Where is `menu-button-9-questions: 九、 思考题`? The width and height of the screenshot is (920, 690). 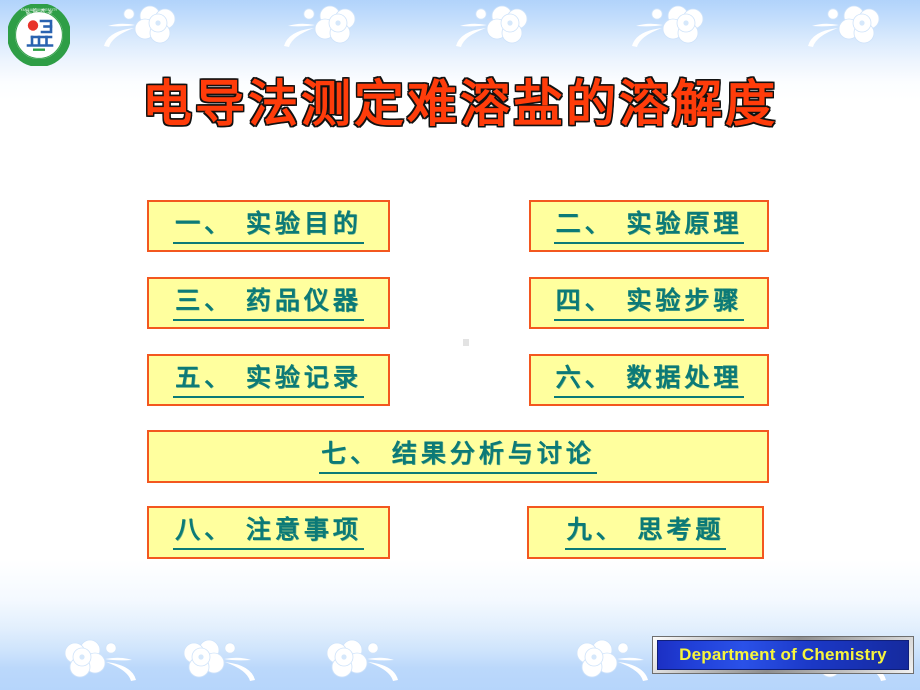
menu-button-9-questions: 九、 思考题 is located at coordinates (645, 532).